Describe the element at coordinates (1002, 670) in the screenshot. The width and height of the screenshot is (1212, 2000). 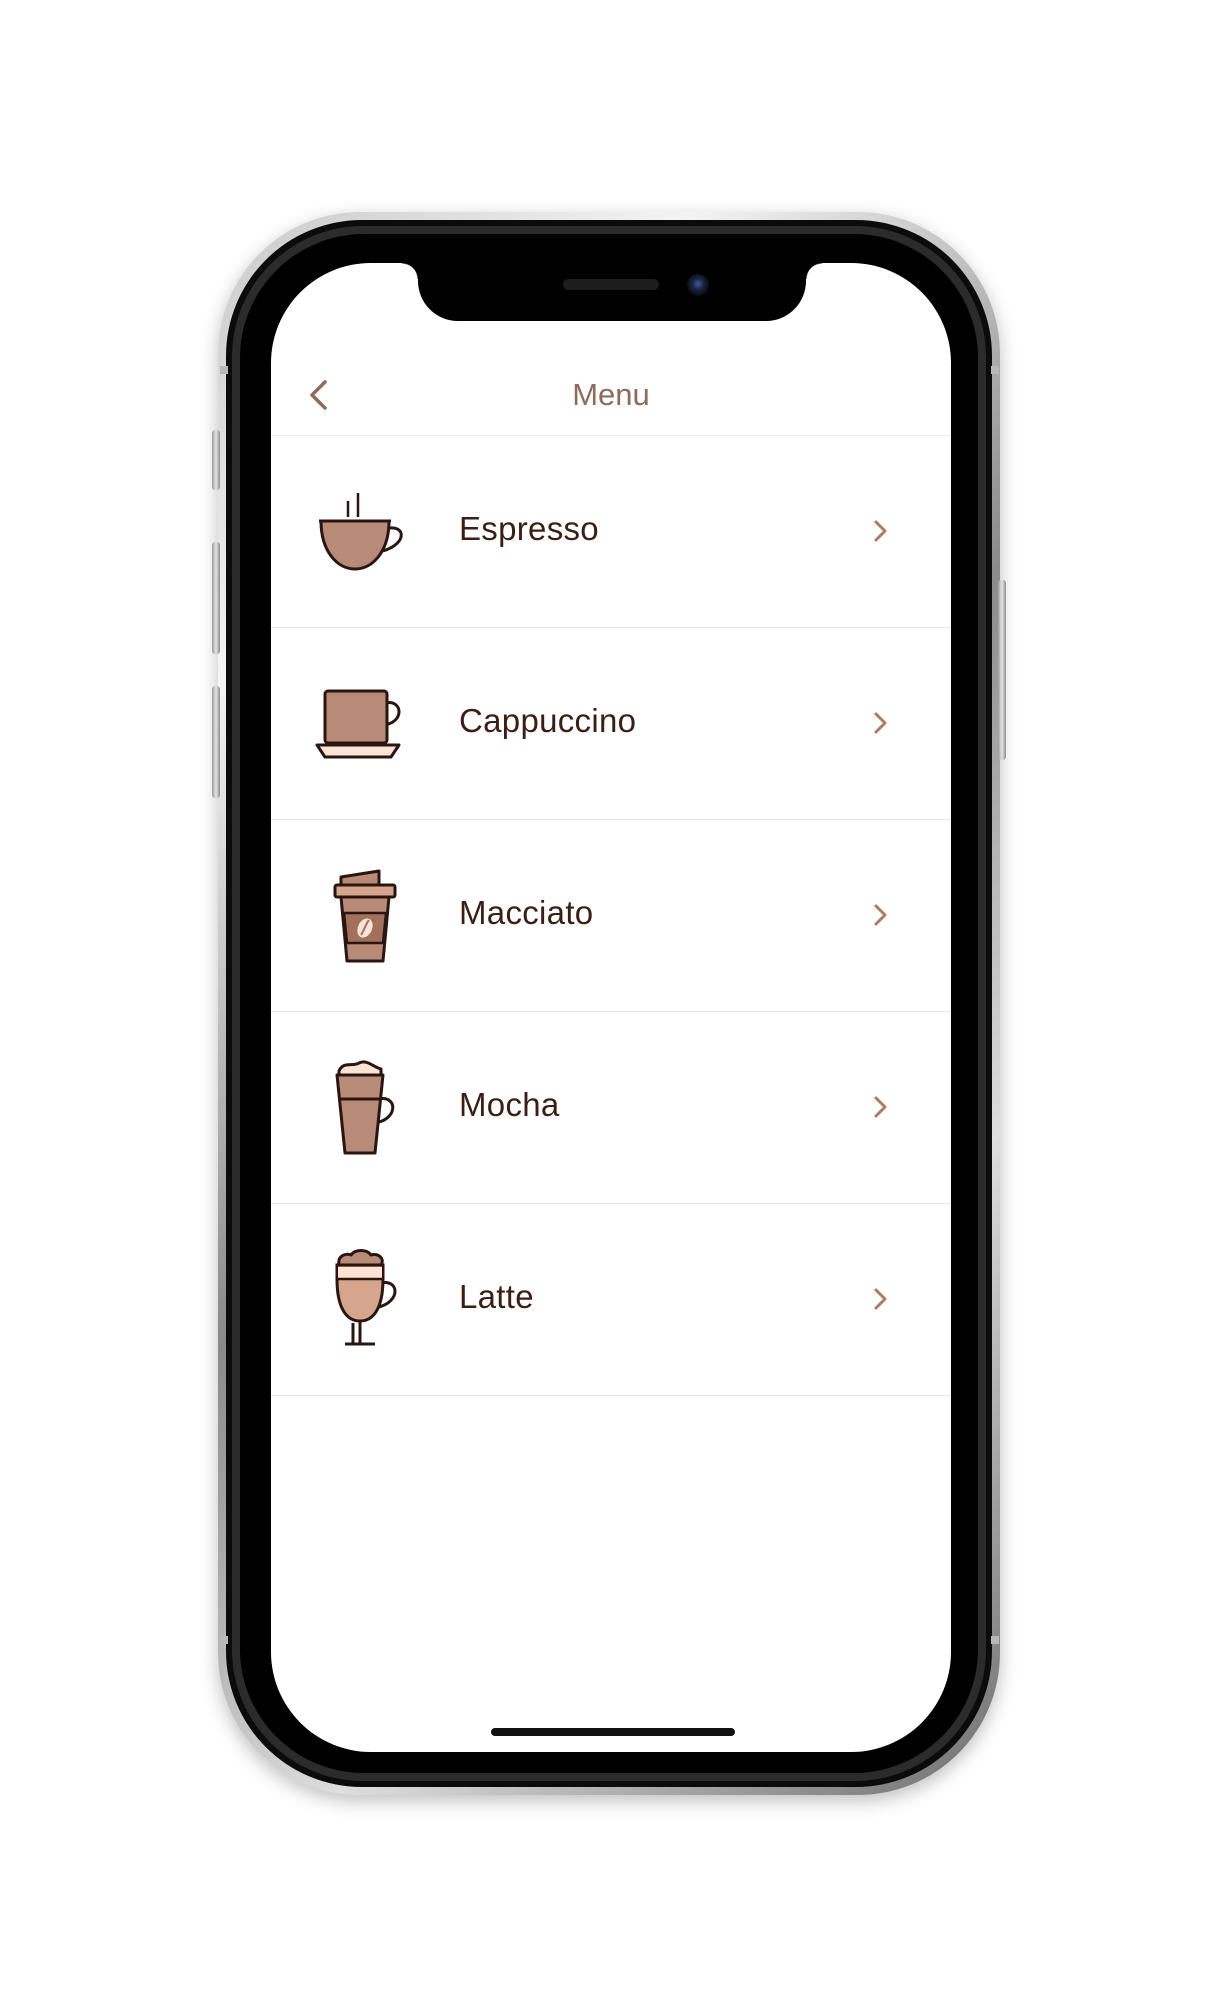
I see `side-button` at that location.